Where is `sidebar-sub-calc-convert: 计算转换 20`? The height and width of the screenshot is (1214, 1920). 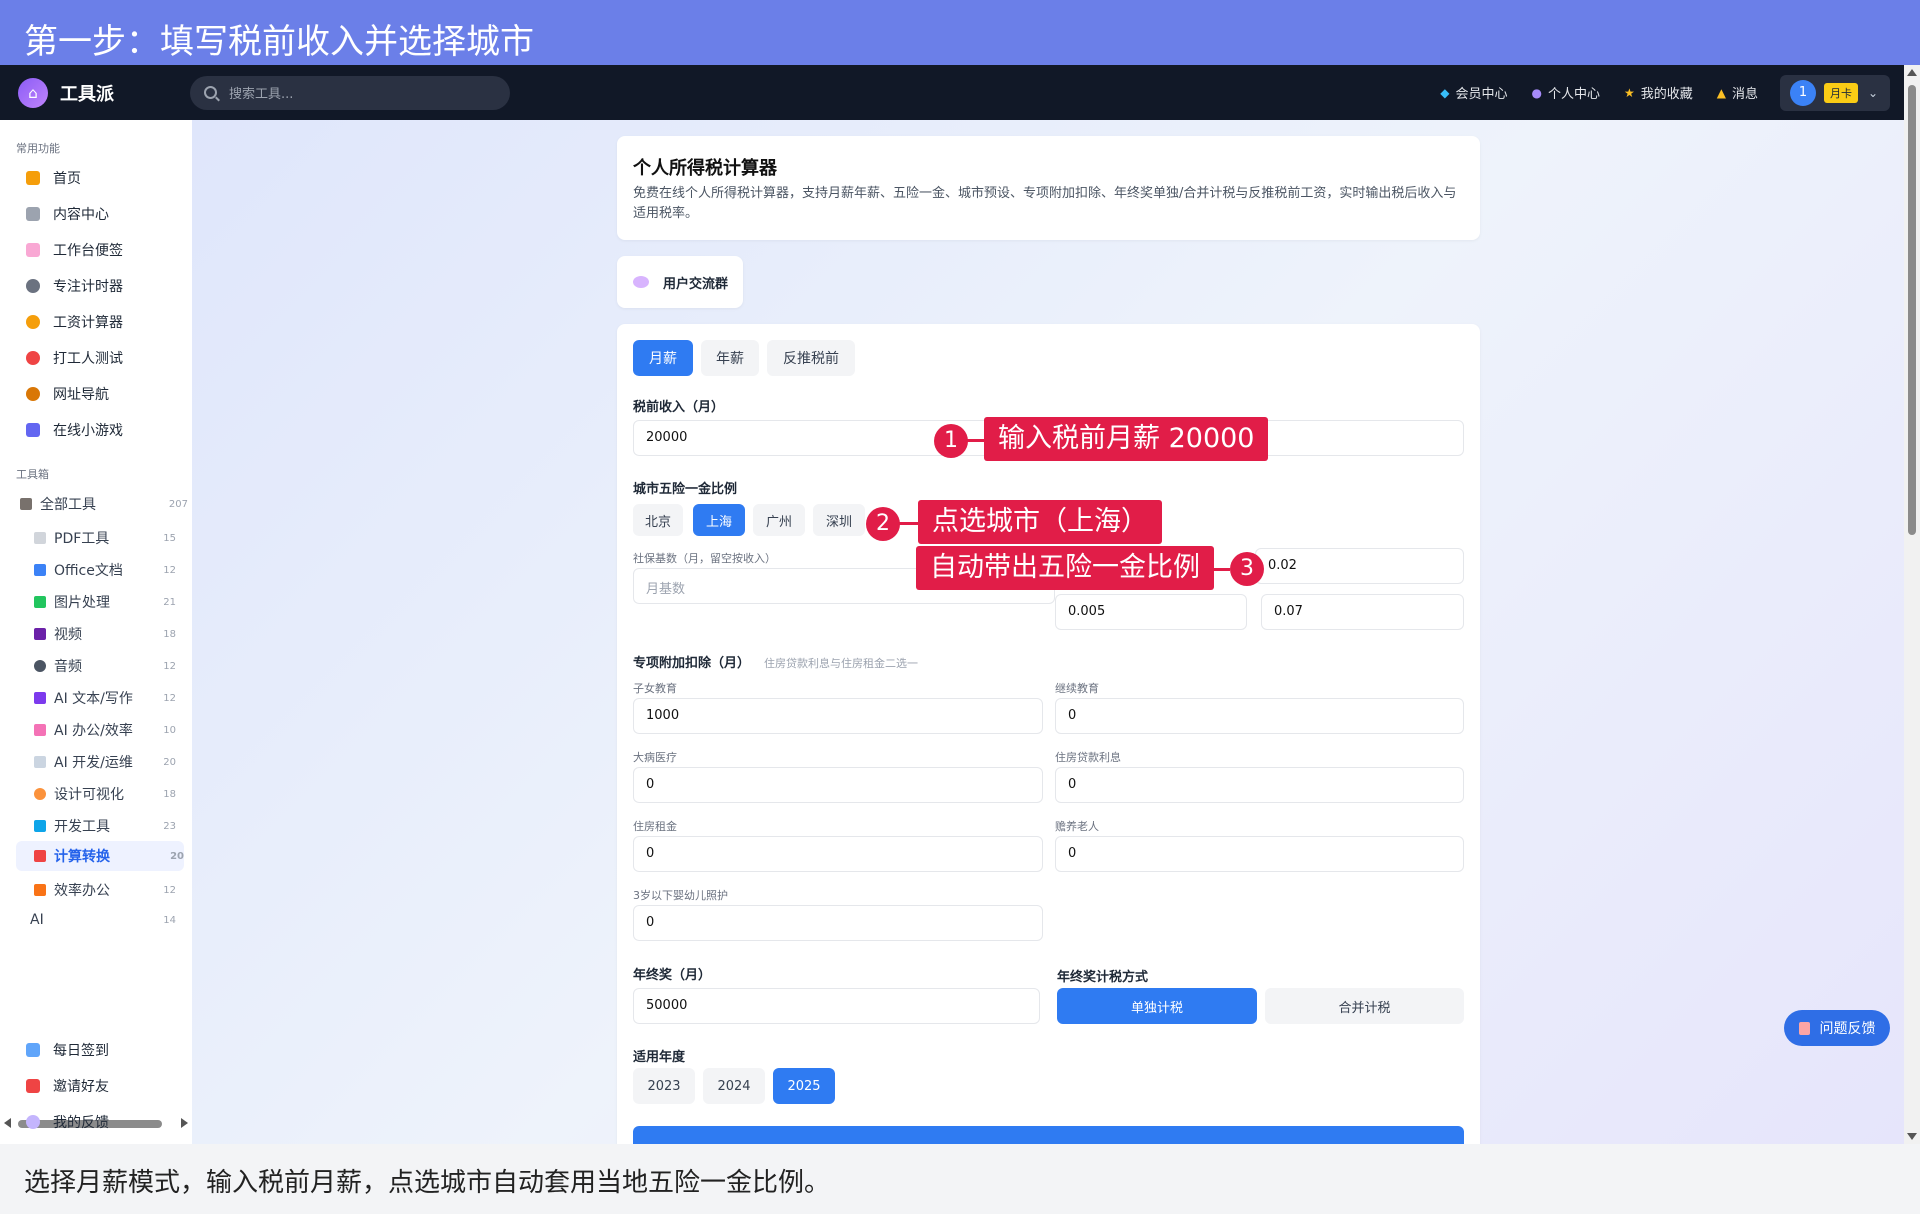 sidebar-sub-calc-convert: 计算转换 20 is located at coordinates (100, 856).